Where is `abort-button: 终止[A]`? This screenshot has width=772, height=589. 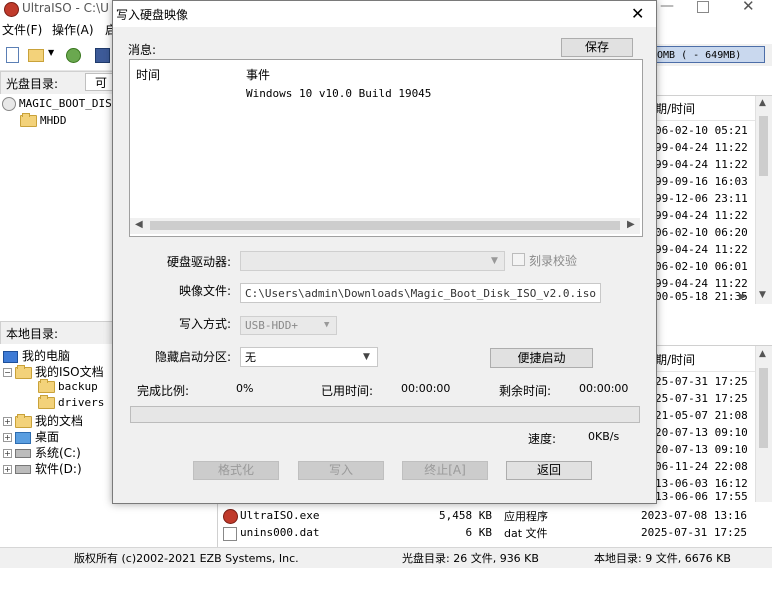 abort-button: 终止[A] is located at coordinates (445, 470).